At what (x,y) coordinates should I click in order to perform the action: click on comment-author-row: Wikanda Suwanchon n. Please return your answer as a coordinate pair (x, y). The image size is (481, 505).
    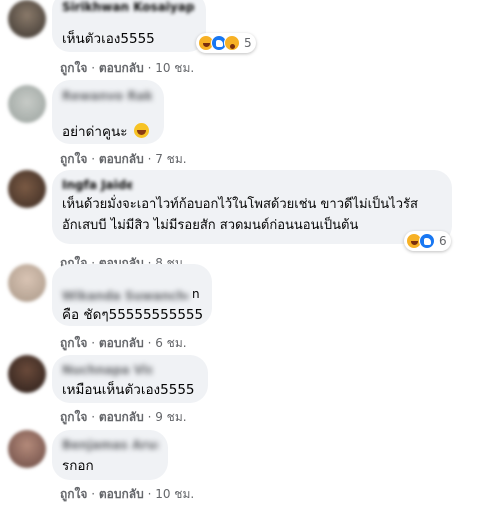
    Looking at the image, I should click on (131, 295).